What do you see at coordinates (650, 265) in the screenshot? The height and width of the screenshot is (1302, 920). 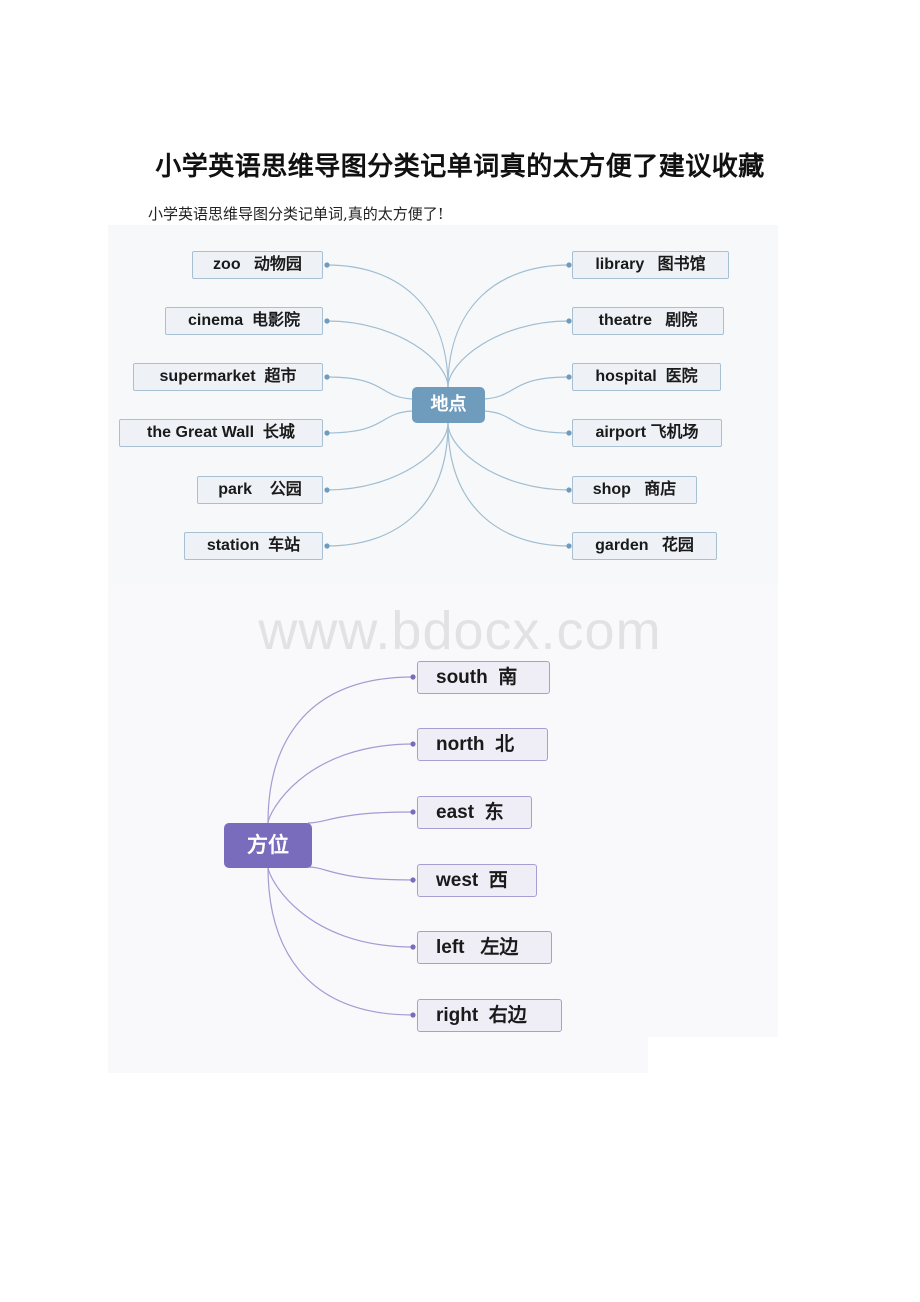 I see `place-node-library: library 图书馆` at bounding box center [650, 265].